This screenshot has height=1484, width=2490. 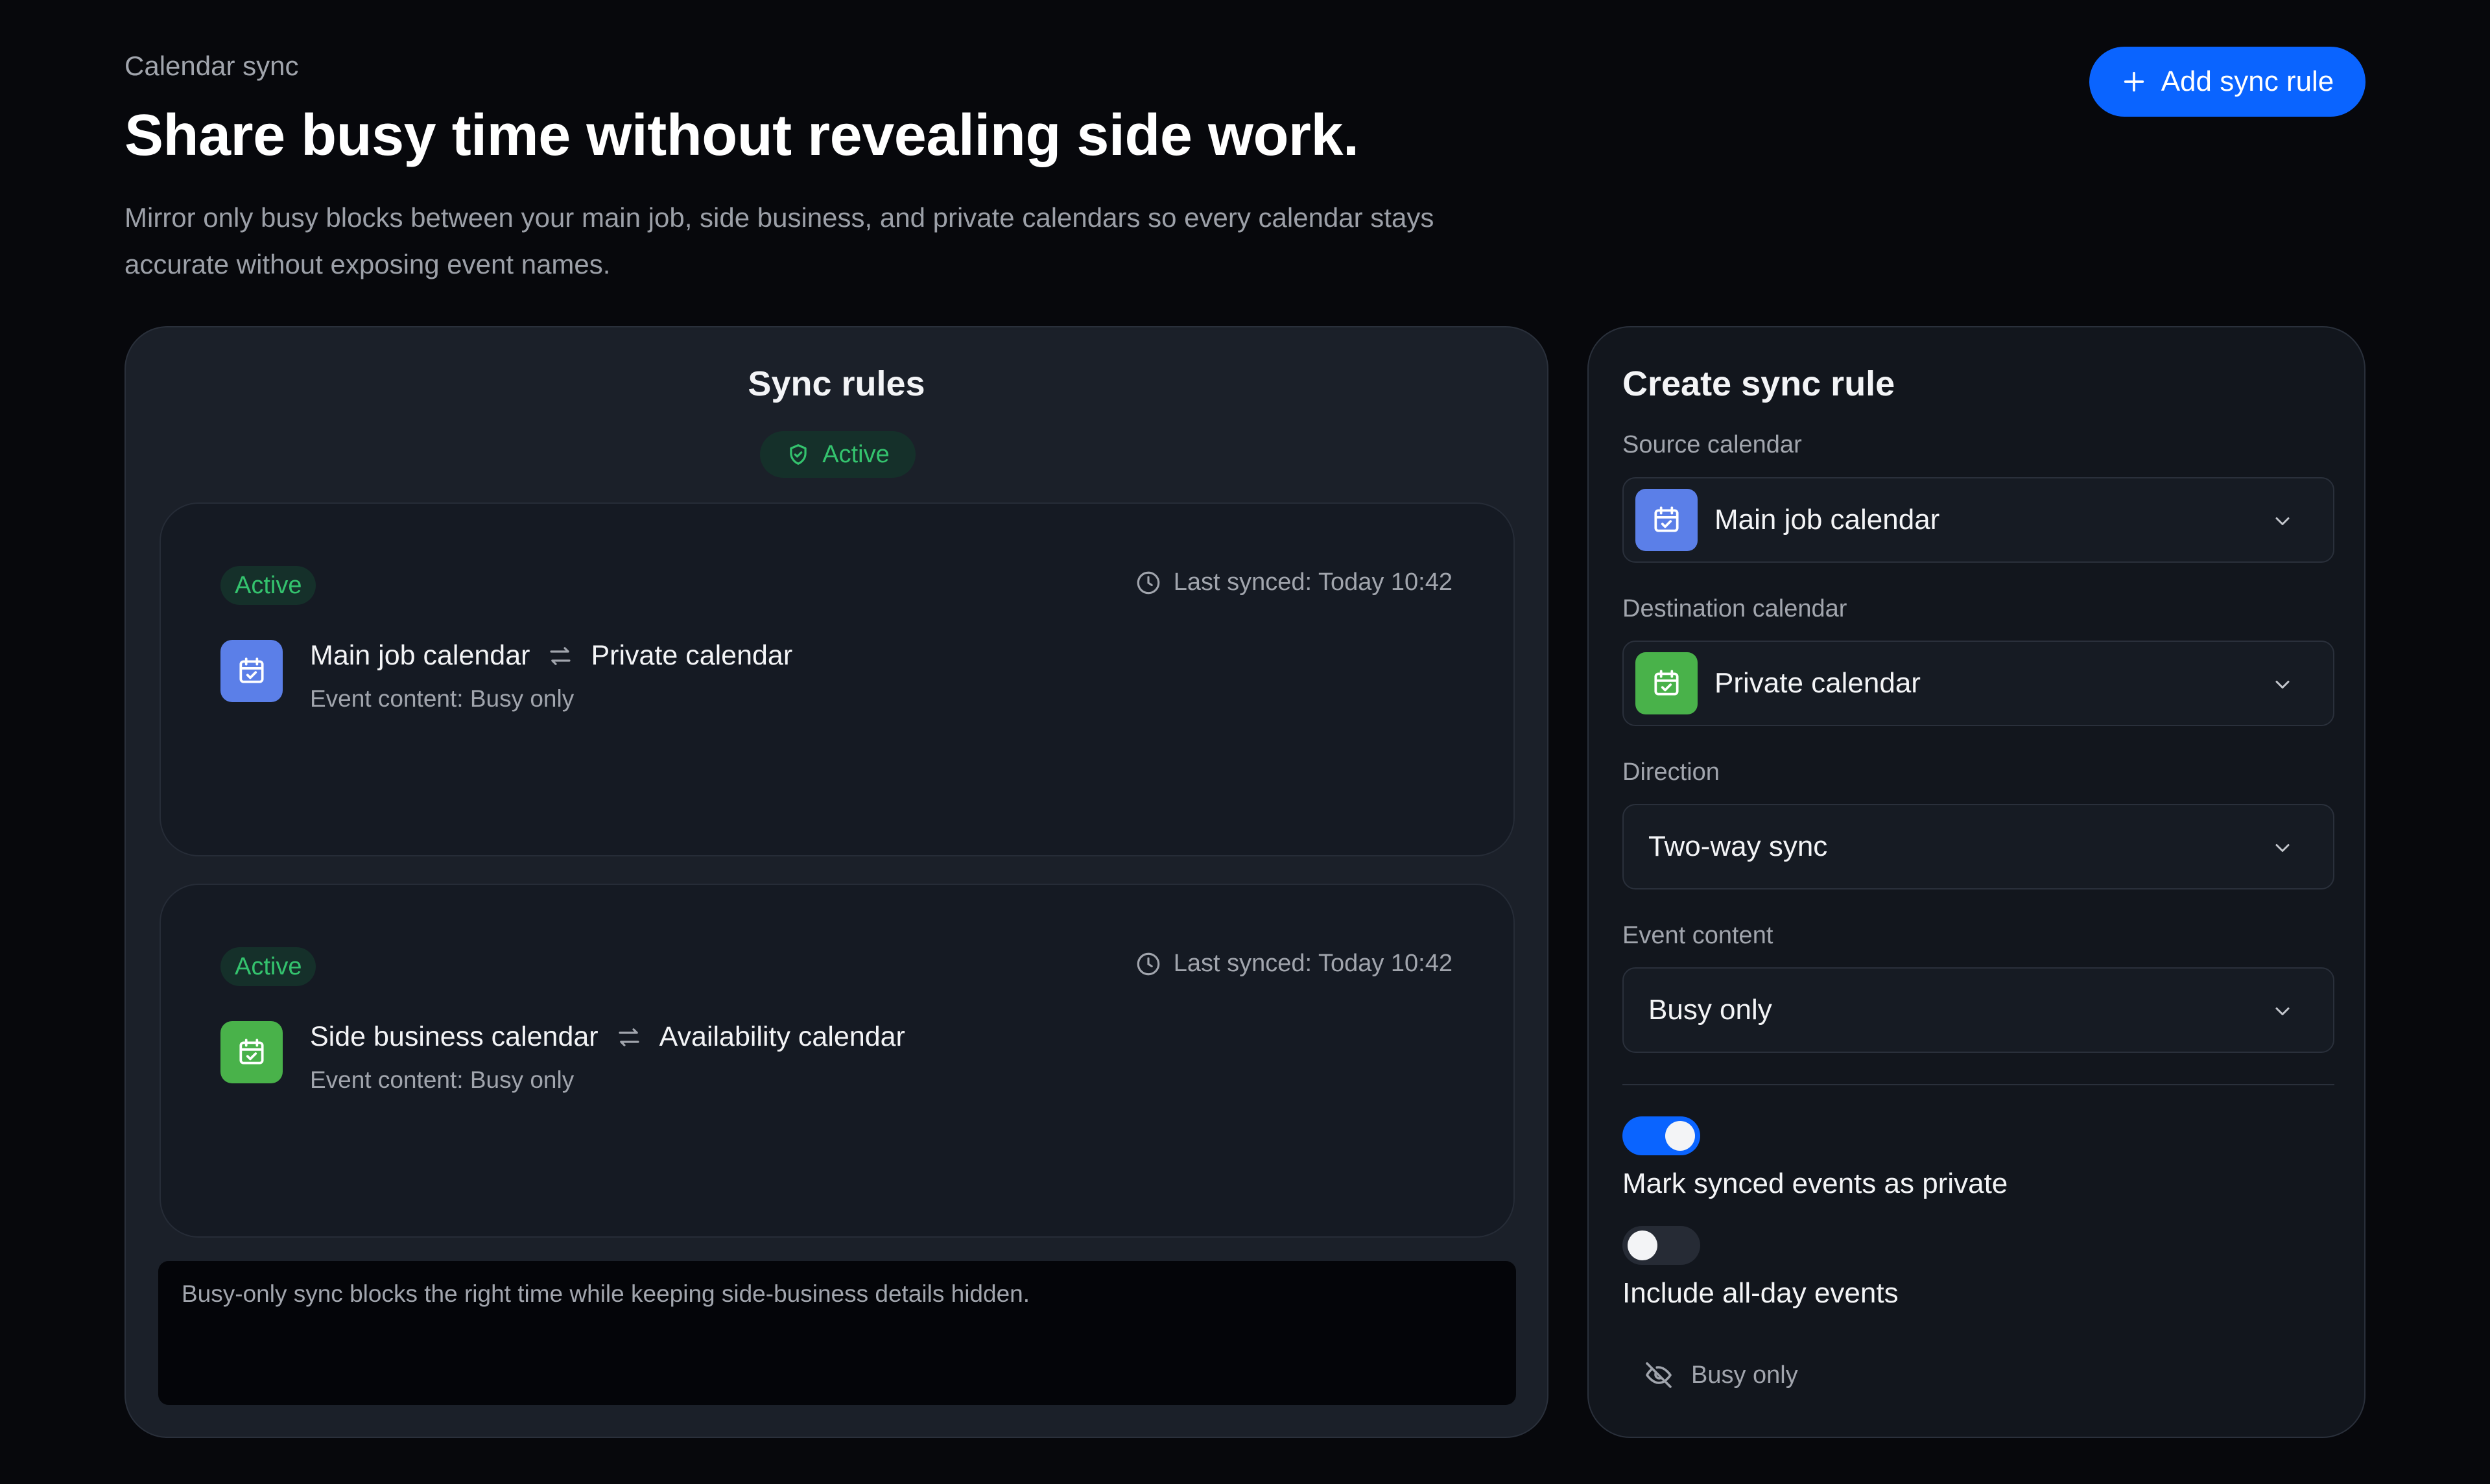 I want to click on eye-off-icon, so click(x=1659, y=1375).